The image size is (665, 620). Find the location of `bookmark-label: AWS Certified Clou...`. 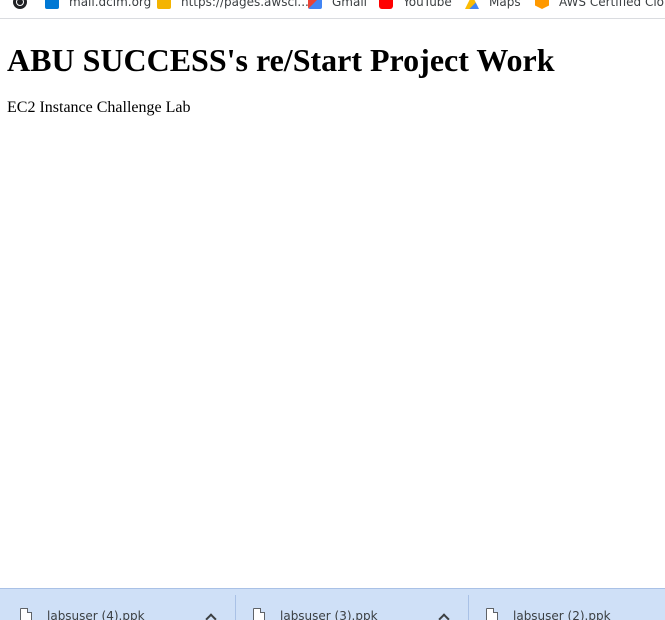

bookmark-label: AWS Certified Clou... is located at coordinates (612, 4).